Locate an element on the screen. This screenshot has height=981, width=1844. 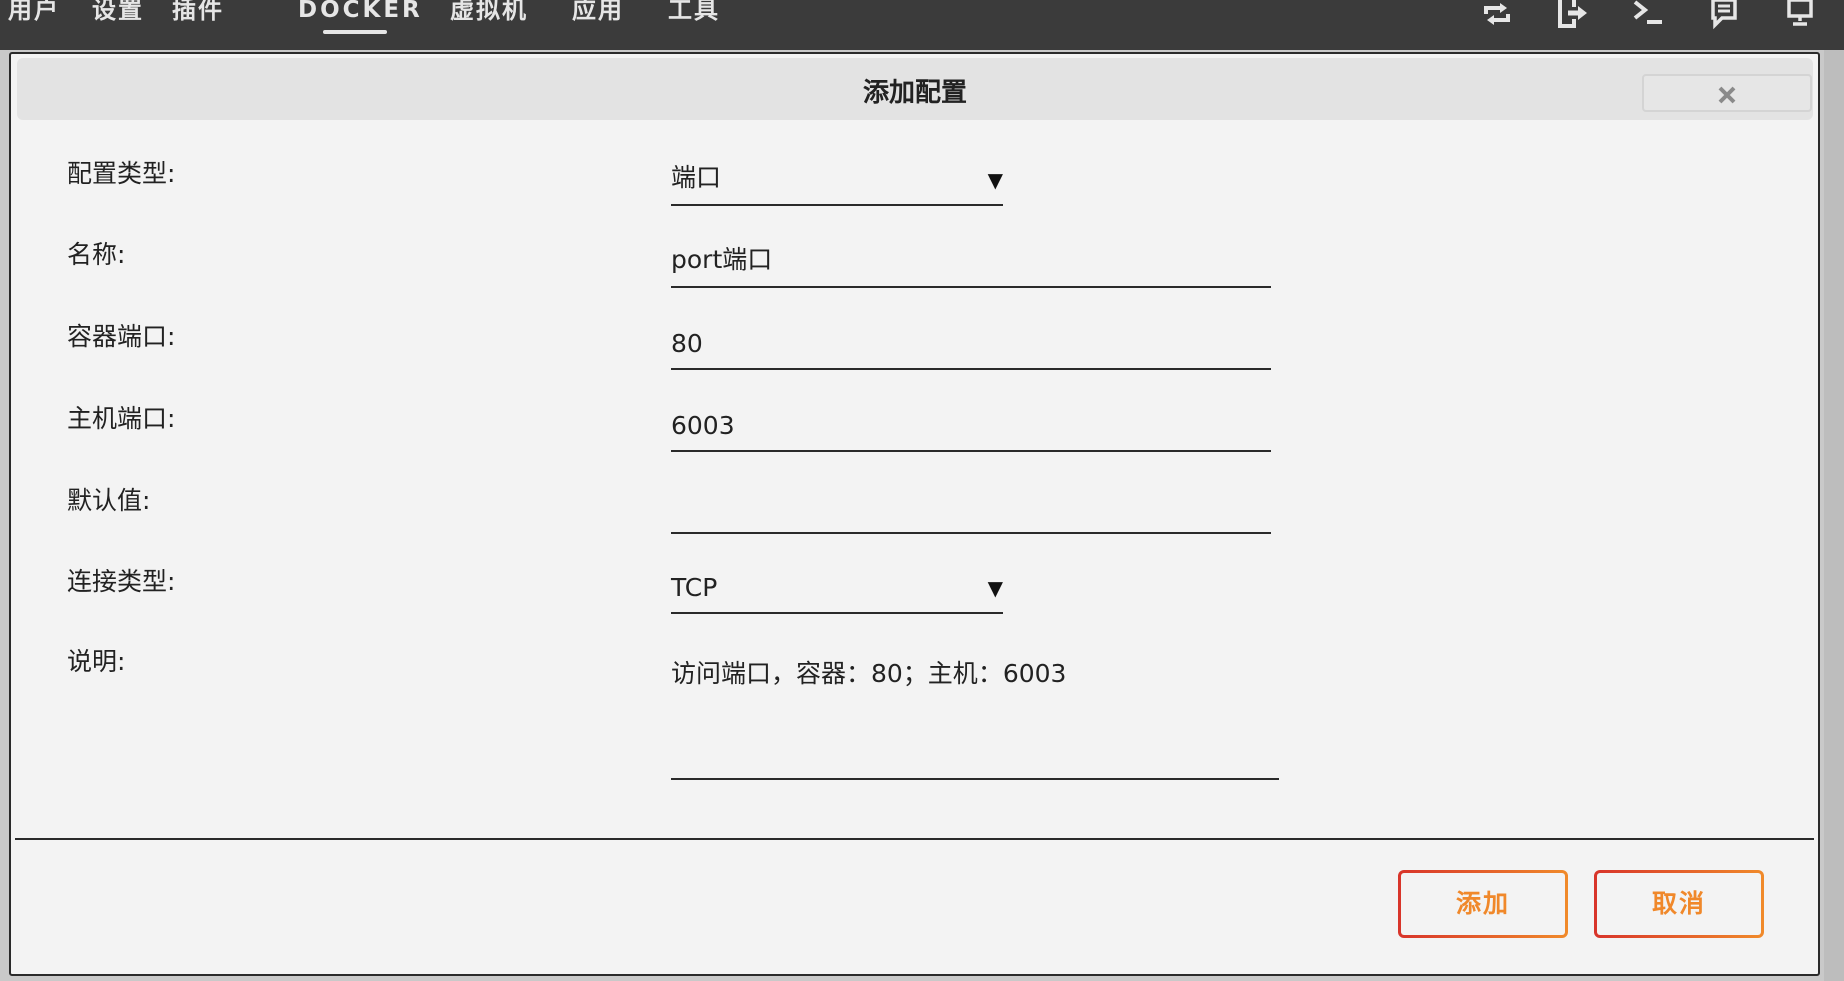
nav-apps: 应用 is located at coordinates (598, 15).